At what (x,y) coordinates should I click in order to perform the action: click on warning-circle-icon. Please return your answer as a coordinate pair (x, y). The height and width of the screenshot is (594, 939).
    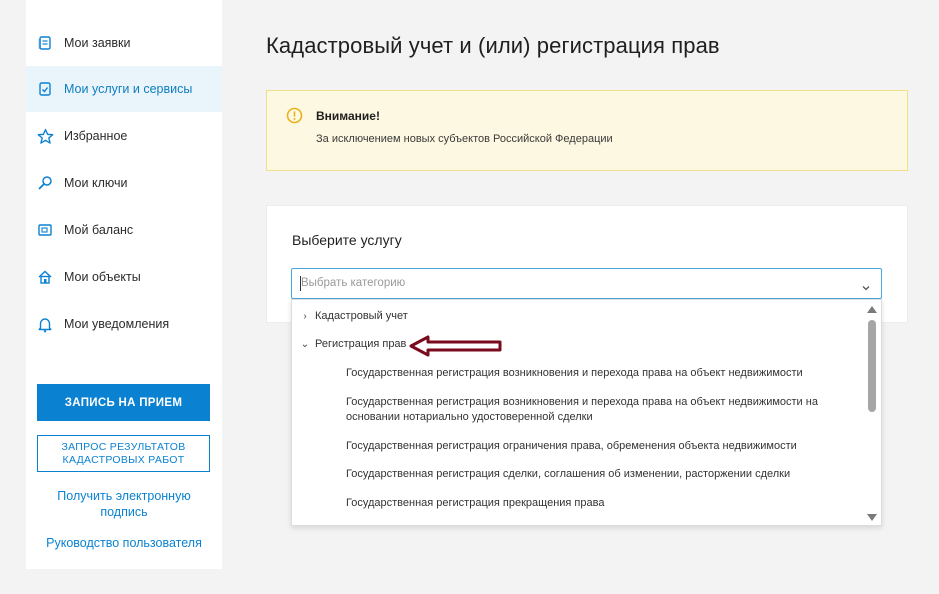
    Looking at the image, I should click on (294, 115).